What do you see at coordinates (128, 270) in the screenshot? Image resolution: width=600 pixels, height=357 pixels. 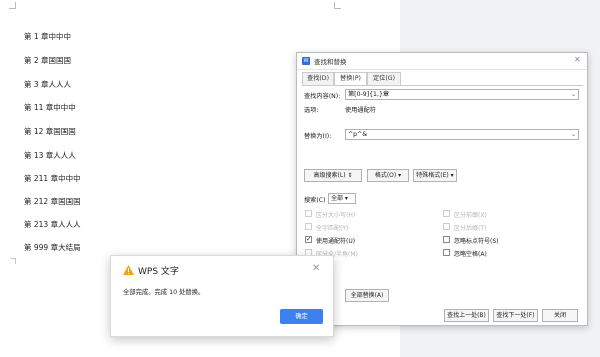 I see `warning-icon` at bounding box center [128, 270].